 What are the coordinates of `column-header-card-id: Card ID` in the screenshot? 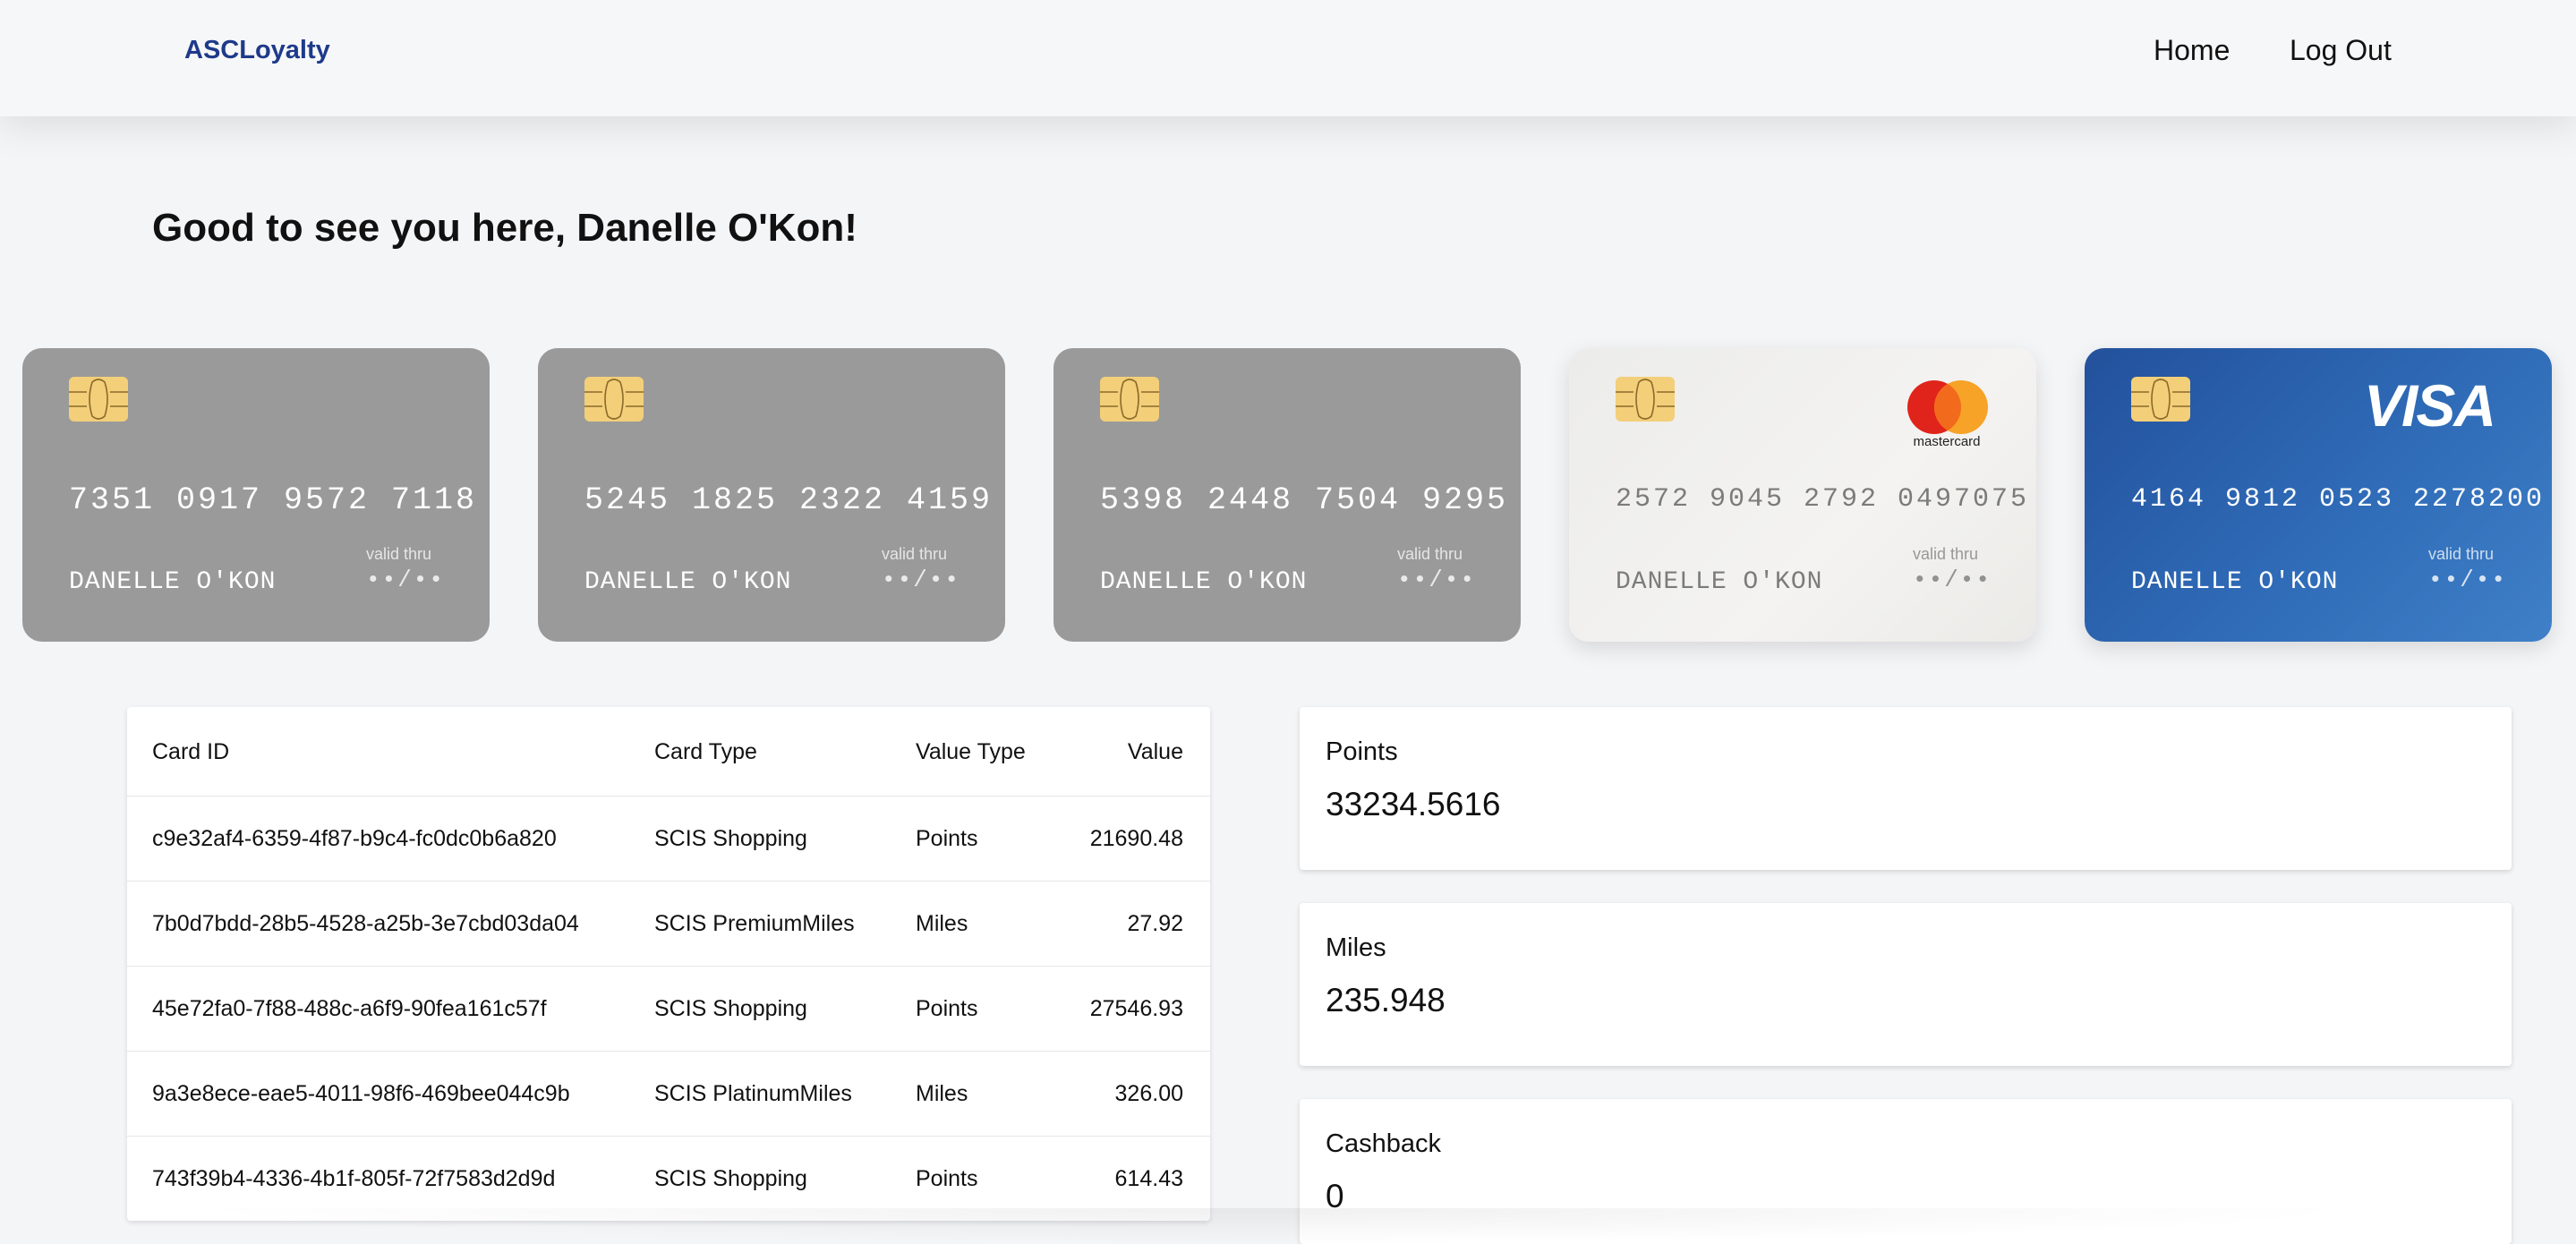 It's located at (191, 751).